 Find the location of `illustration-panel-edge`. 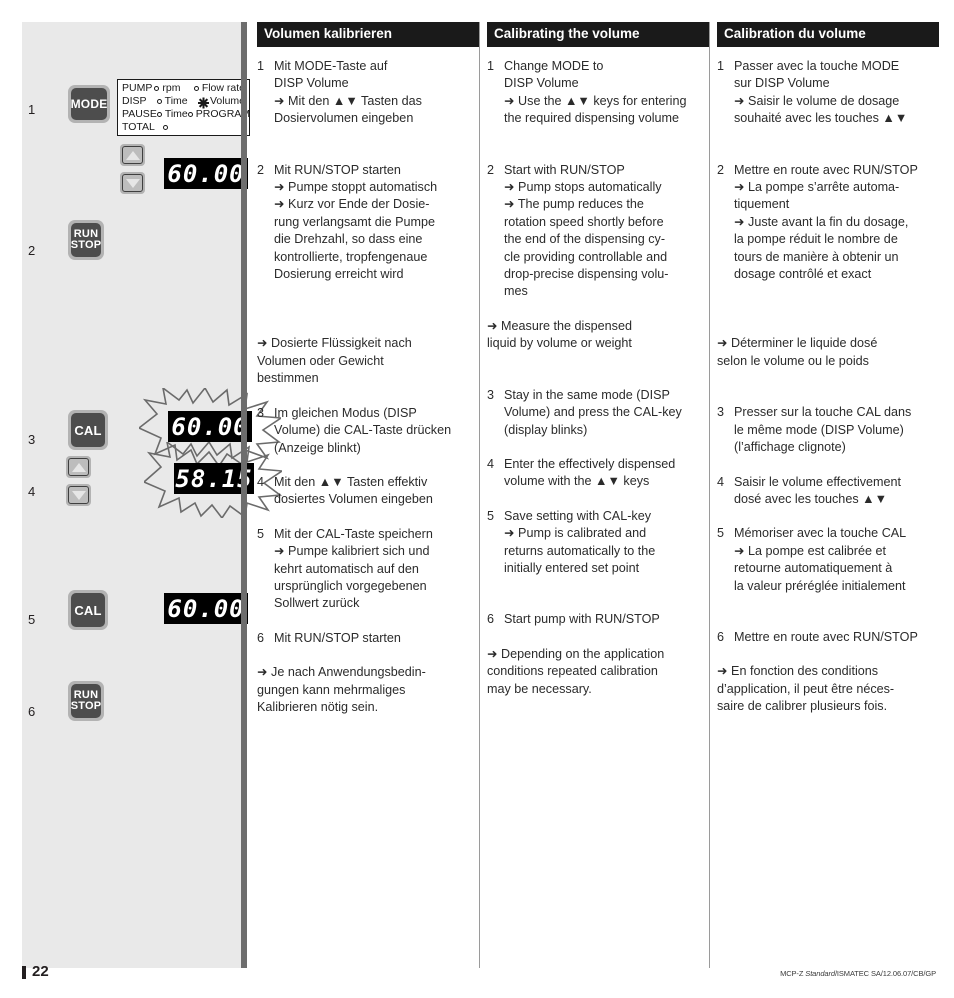

illustration-panel-edge is located at coordinates (244, 495).